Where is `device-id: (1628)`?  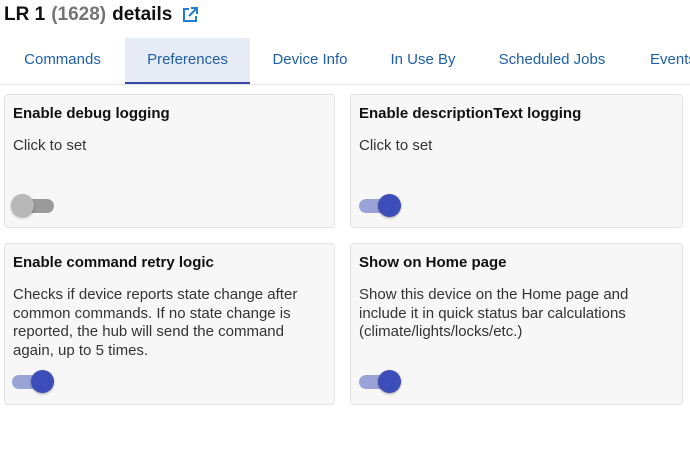 device-id: (1628) is located at coordinates (79, 14).